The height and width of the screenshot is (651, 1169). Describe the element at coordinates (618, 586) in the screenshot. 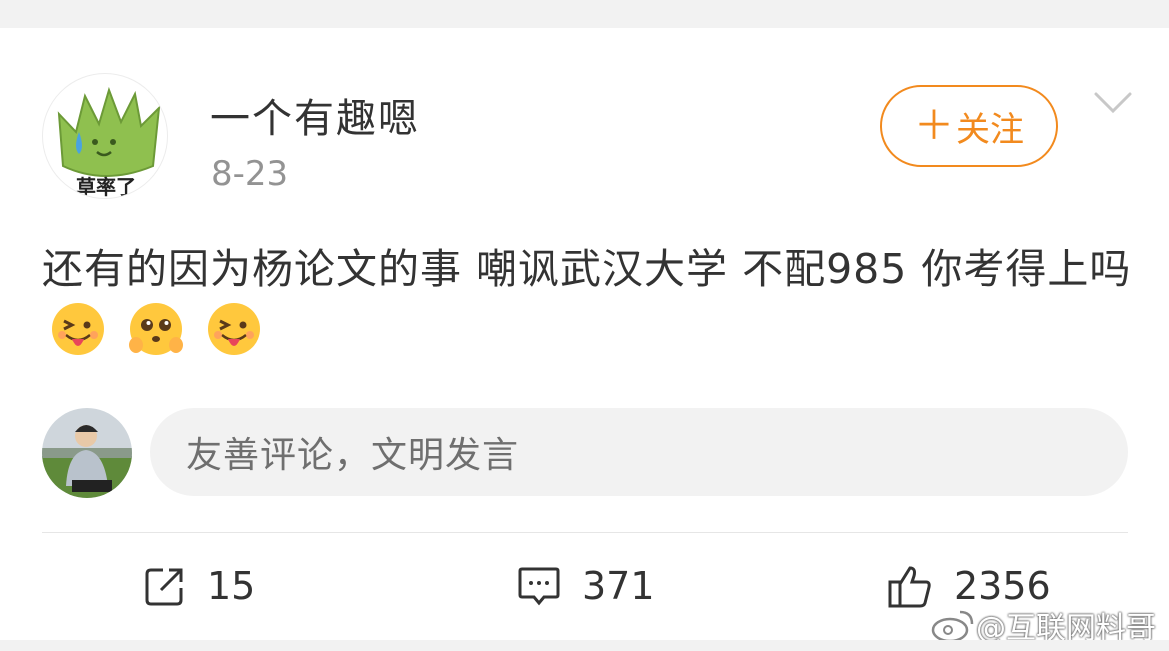

I see `comment-count: 371` at that location.